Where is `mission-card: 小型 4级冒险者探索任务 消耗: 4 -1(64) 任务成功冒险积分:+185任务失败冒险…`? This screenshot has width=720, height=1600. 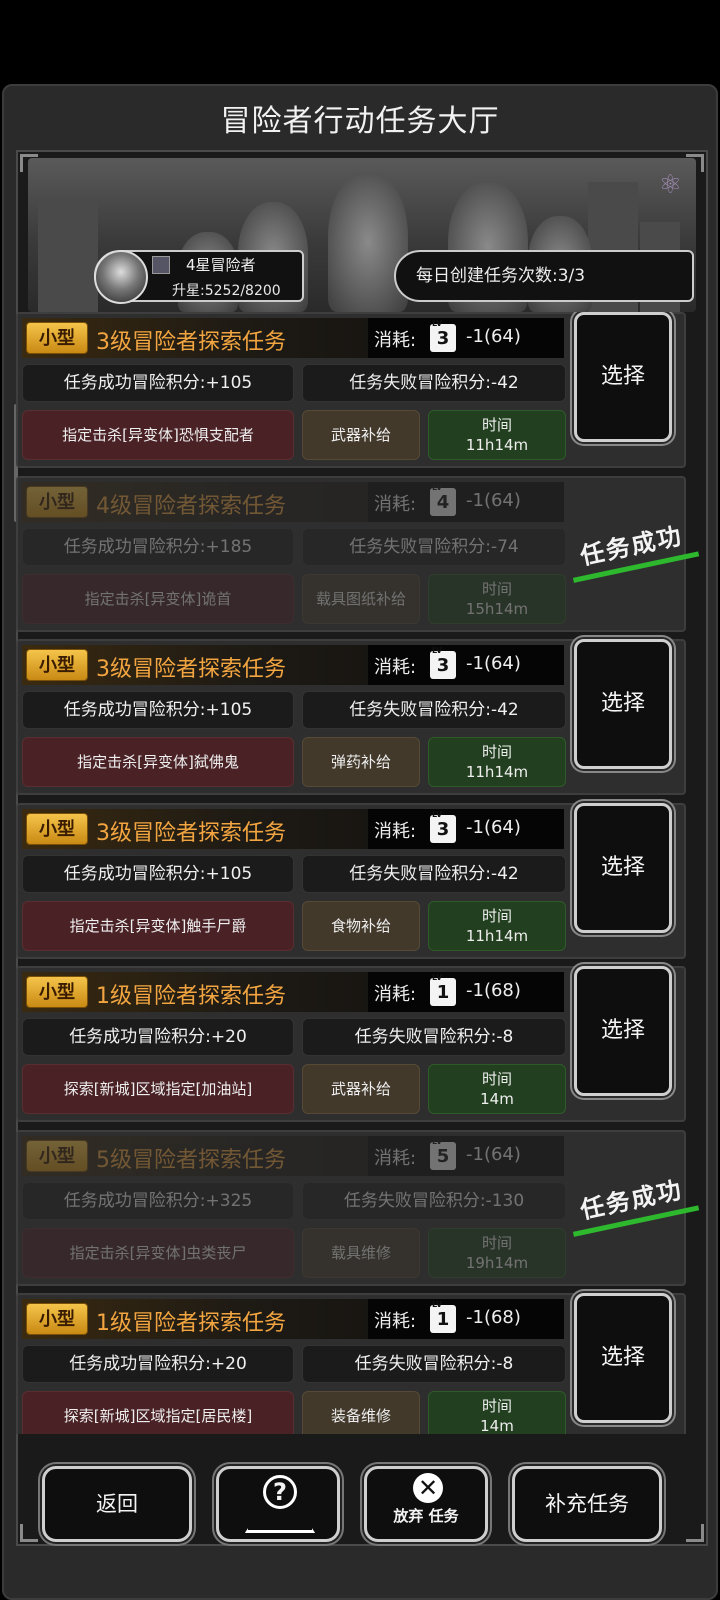
mission-card: 小型 4级冒险者探索任务 消耗: 4 -1(64) 任务成功冒险积分:+185任务失败冒险… is located at coordinates (358, 553).